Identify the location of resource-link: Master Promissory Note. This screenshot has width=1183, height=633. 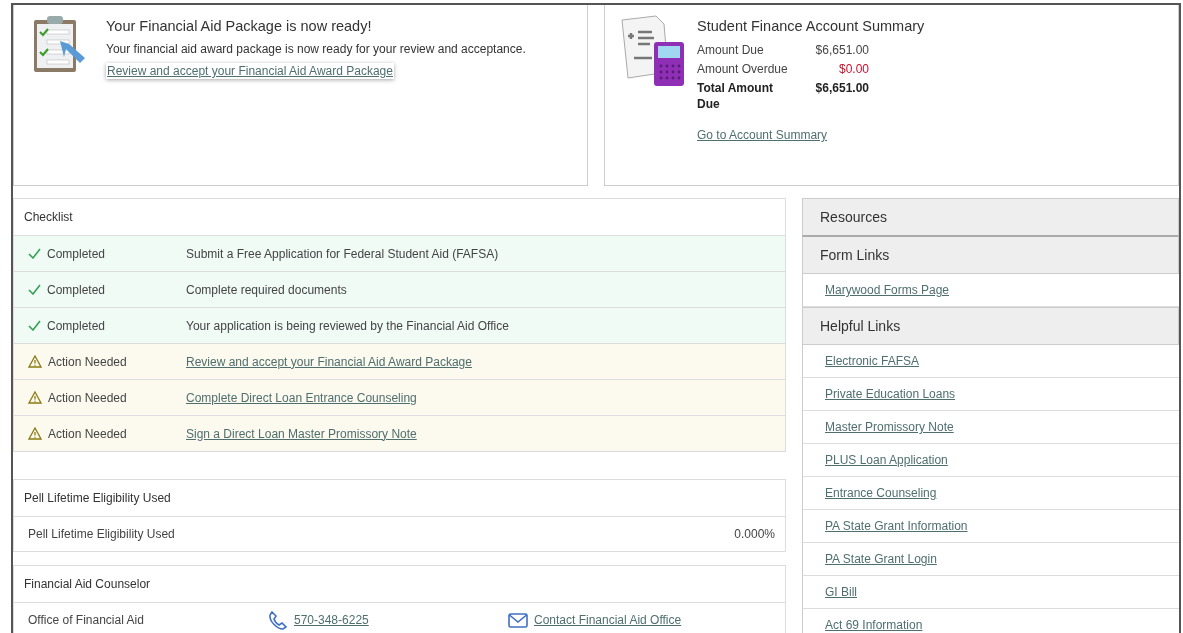
(889, 427).